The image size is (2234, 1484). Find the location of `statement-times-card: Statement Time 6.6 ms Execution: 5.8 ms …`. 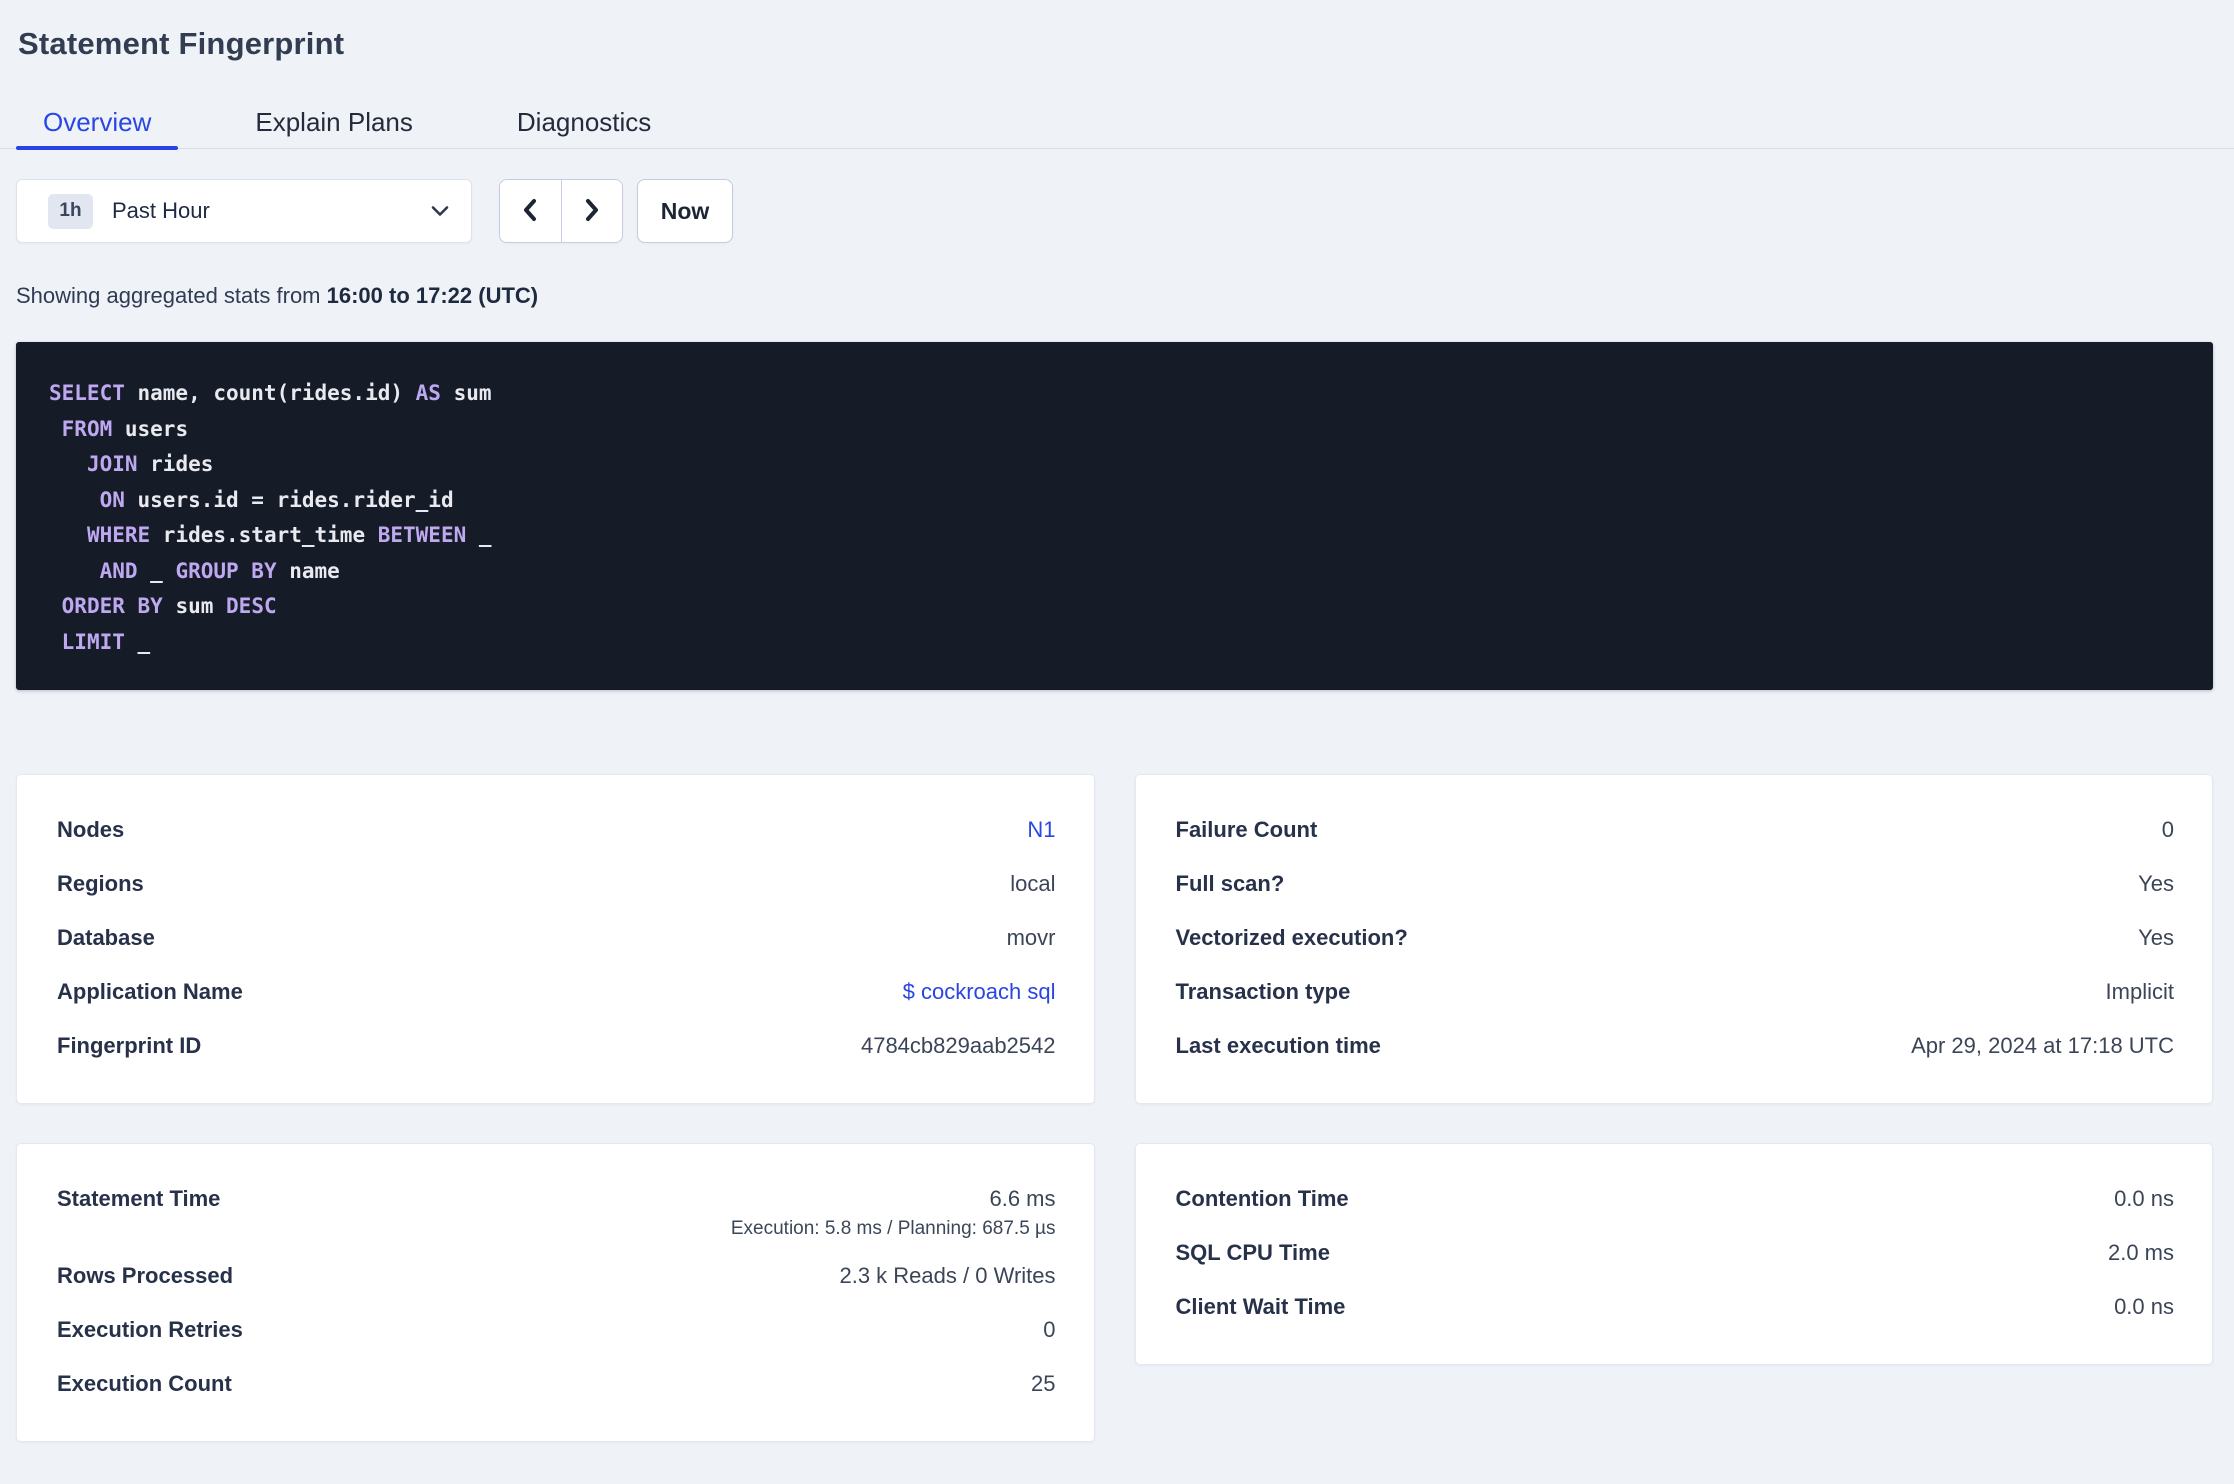

statement-times-card: Statement Time 6.6 ms Execution: 5.8 ms … is located at coordinates (555, 1292).